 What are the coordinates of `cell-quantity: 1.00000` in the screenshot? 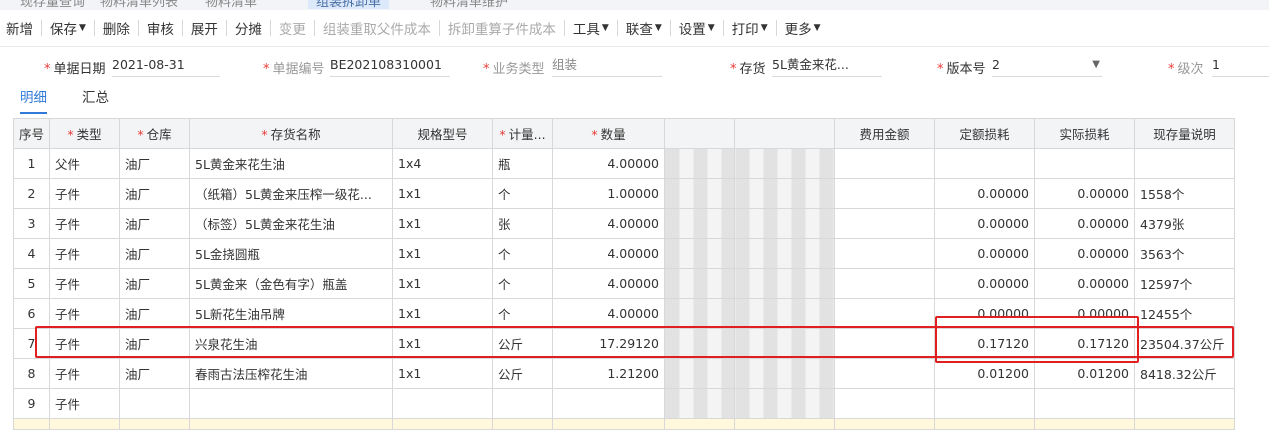 It's located at (609, 193).